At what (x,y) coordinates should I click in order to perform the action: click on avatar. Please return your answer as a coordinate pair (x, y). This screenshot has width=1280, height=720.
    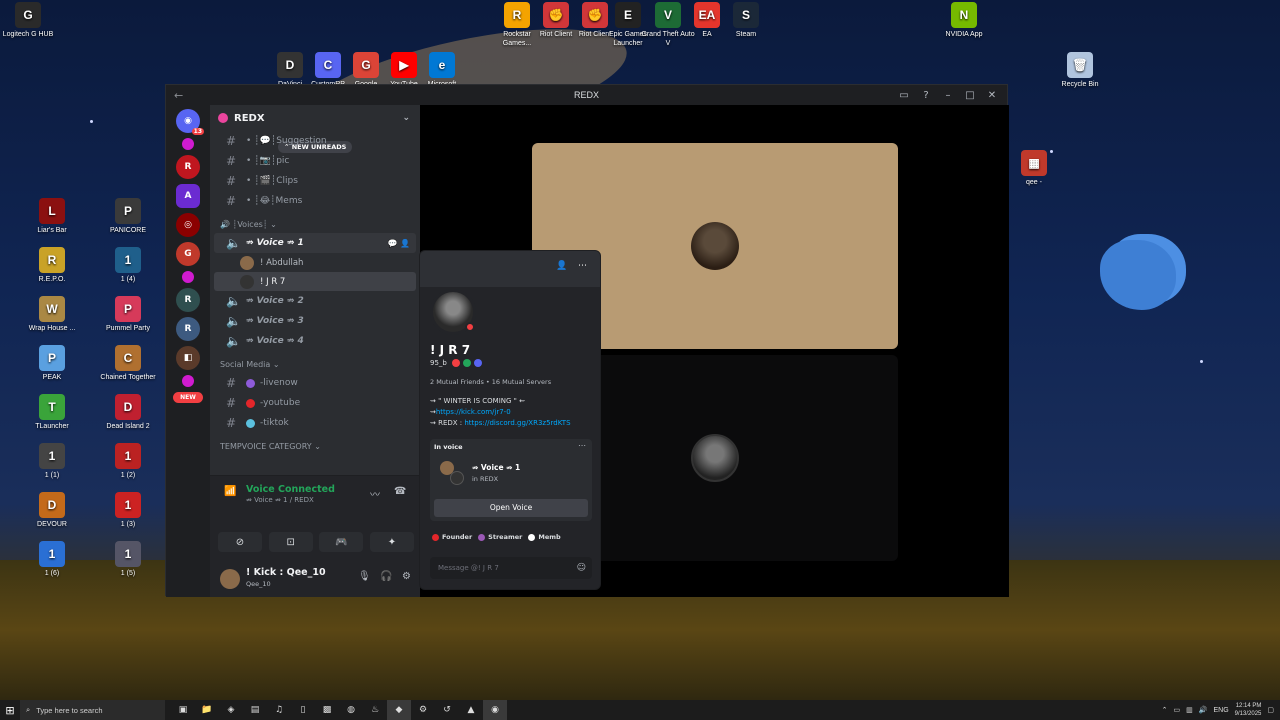
    Looking at the image, I should click on (230, 579).